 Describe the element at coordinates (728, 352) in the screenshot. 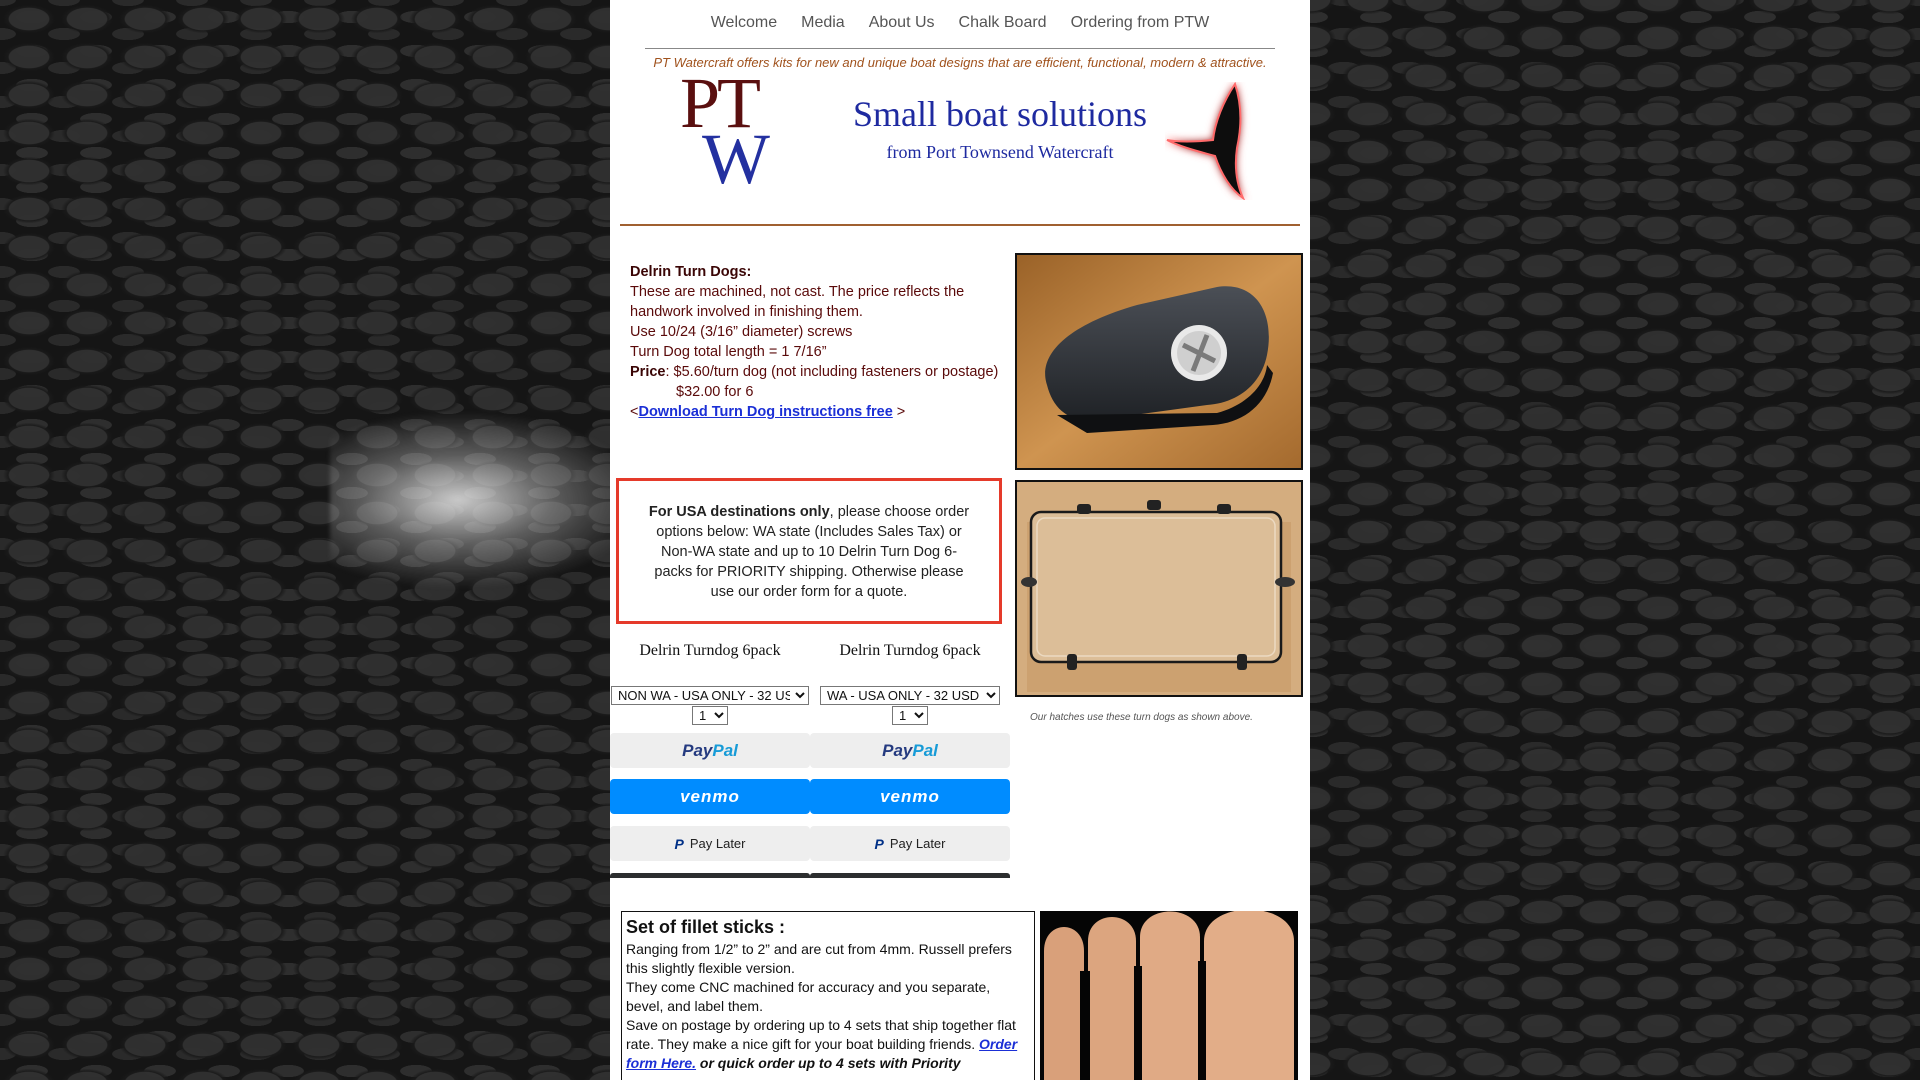

I see `turndog-line-3: Turn Dog total length = 1 7/16”` at that location.